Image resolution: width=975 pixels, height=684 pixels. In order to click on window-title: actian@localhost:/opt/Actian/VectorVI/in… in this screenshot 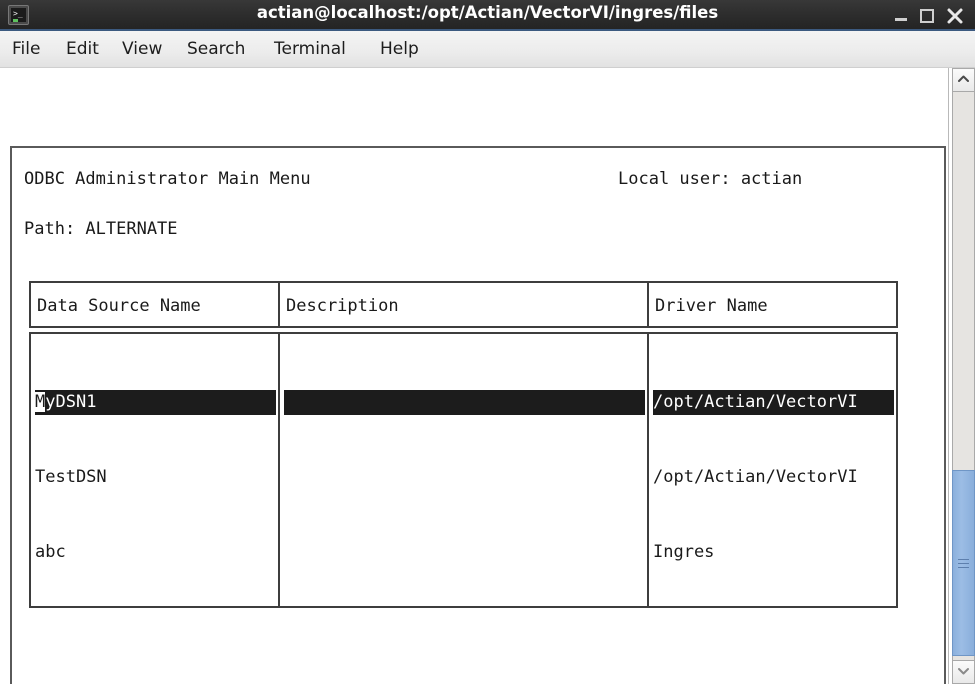, I will do `click(487, 12)`.